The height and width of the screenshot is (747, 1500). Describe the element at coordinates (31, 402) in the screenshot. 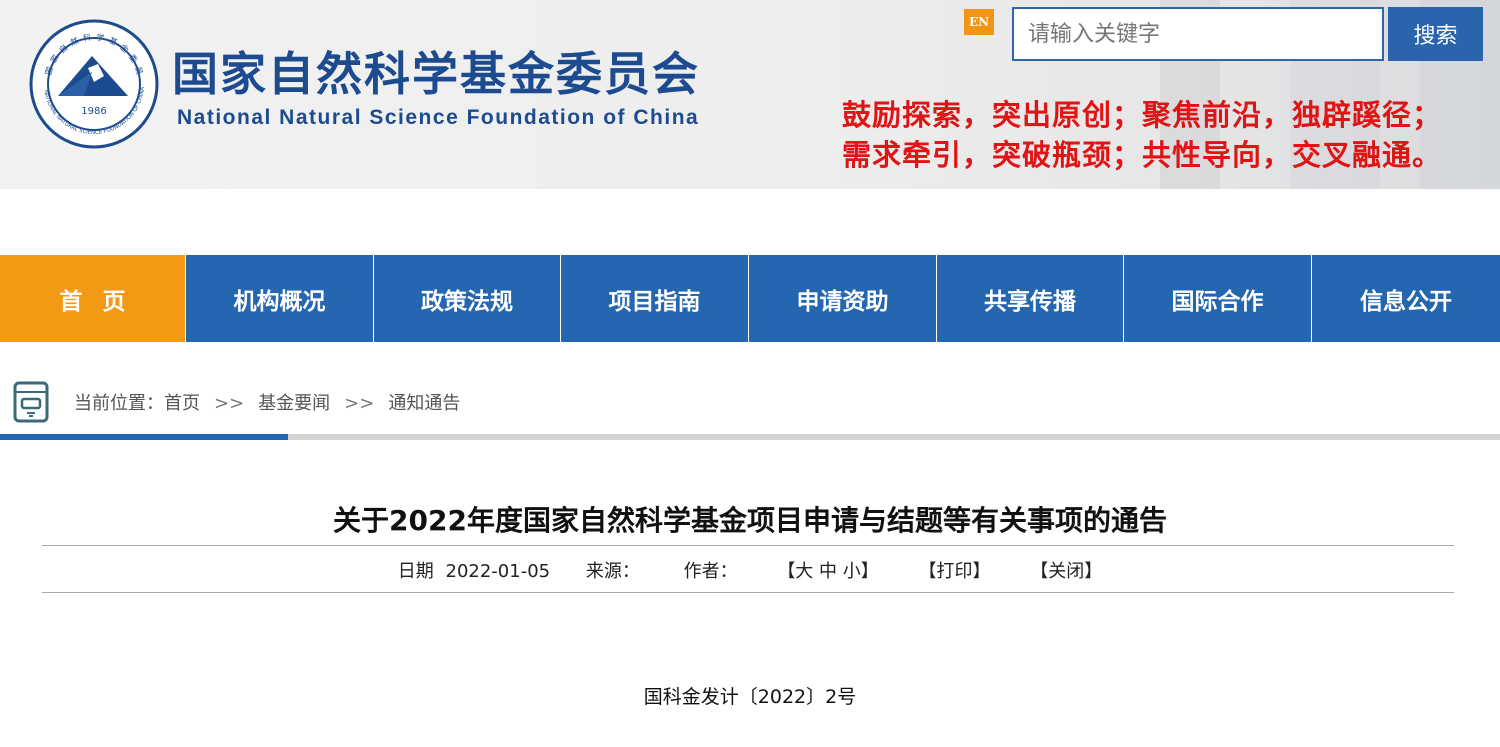

I see `location-book-icon` at that location.